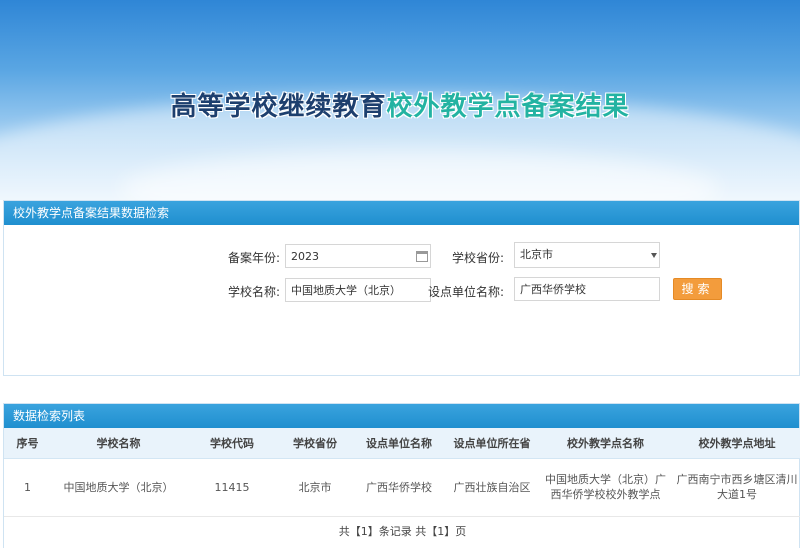  I want to click on search-panel-header: 校外教学点备案结果数据检索, so click(401, 213).